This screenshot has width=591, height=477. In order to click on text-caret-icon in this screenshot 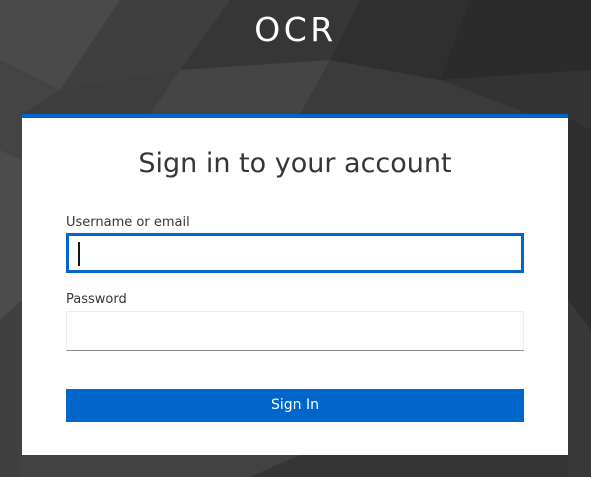, I will do `click(79, 254)`.